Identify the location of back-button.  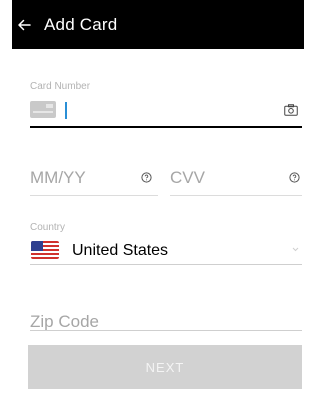
(24, 25).